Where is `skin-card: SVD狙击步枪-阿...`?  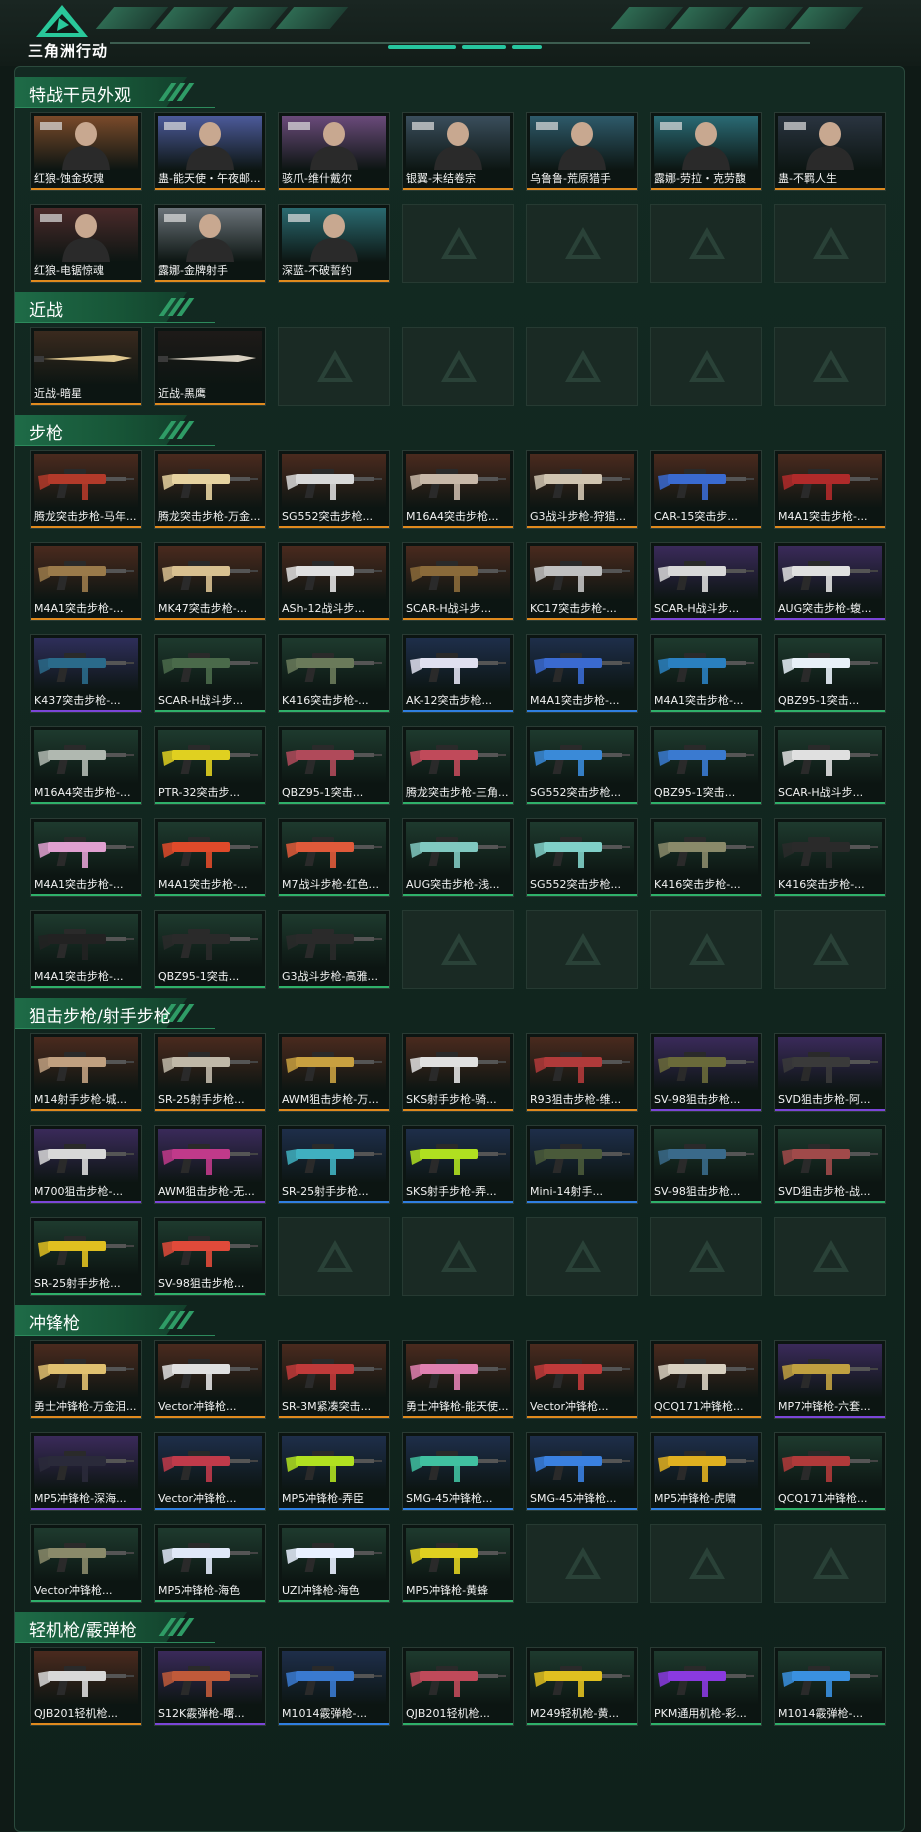
skin-card: SVD狙击步枪-阿... is located at coordinates (830, 1072).